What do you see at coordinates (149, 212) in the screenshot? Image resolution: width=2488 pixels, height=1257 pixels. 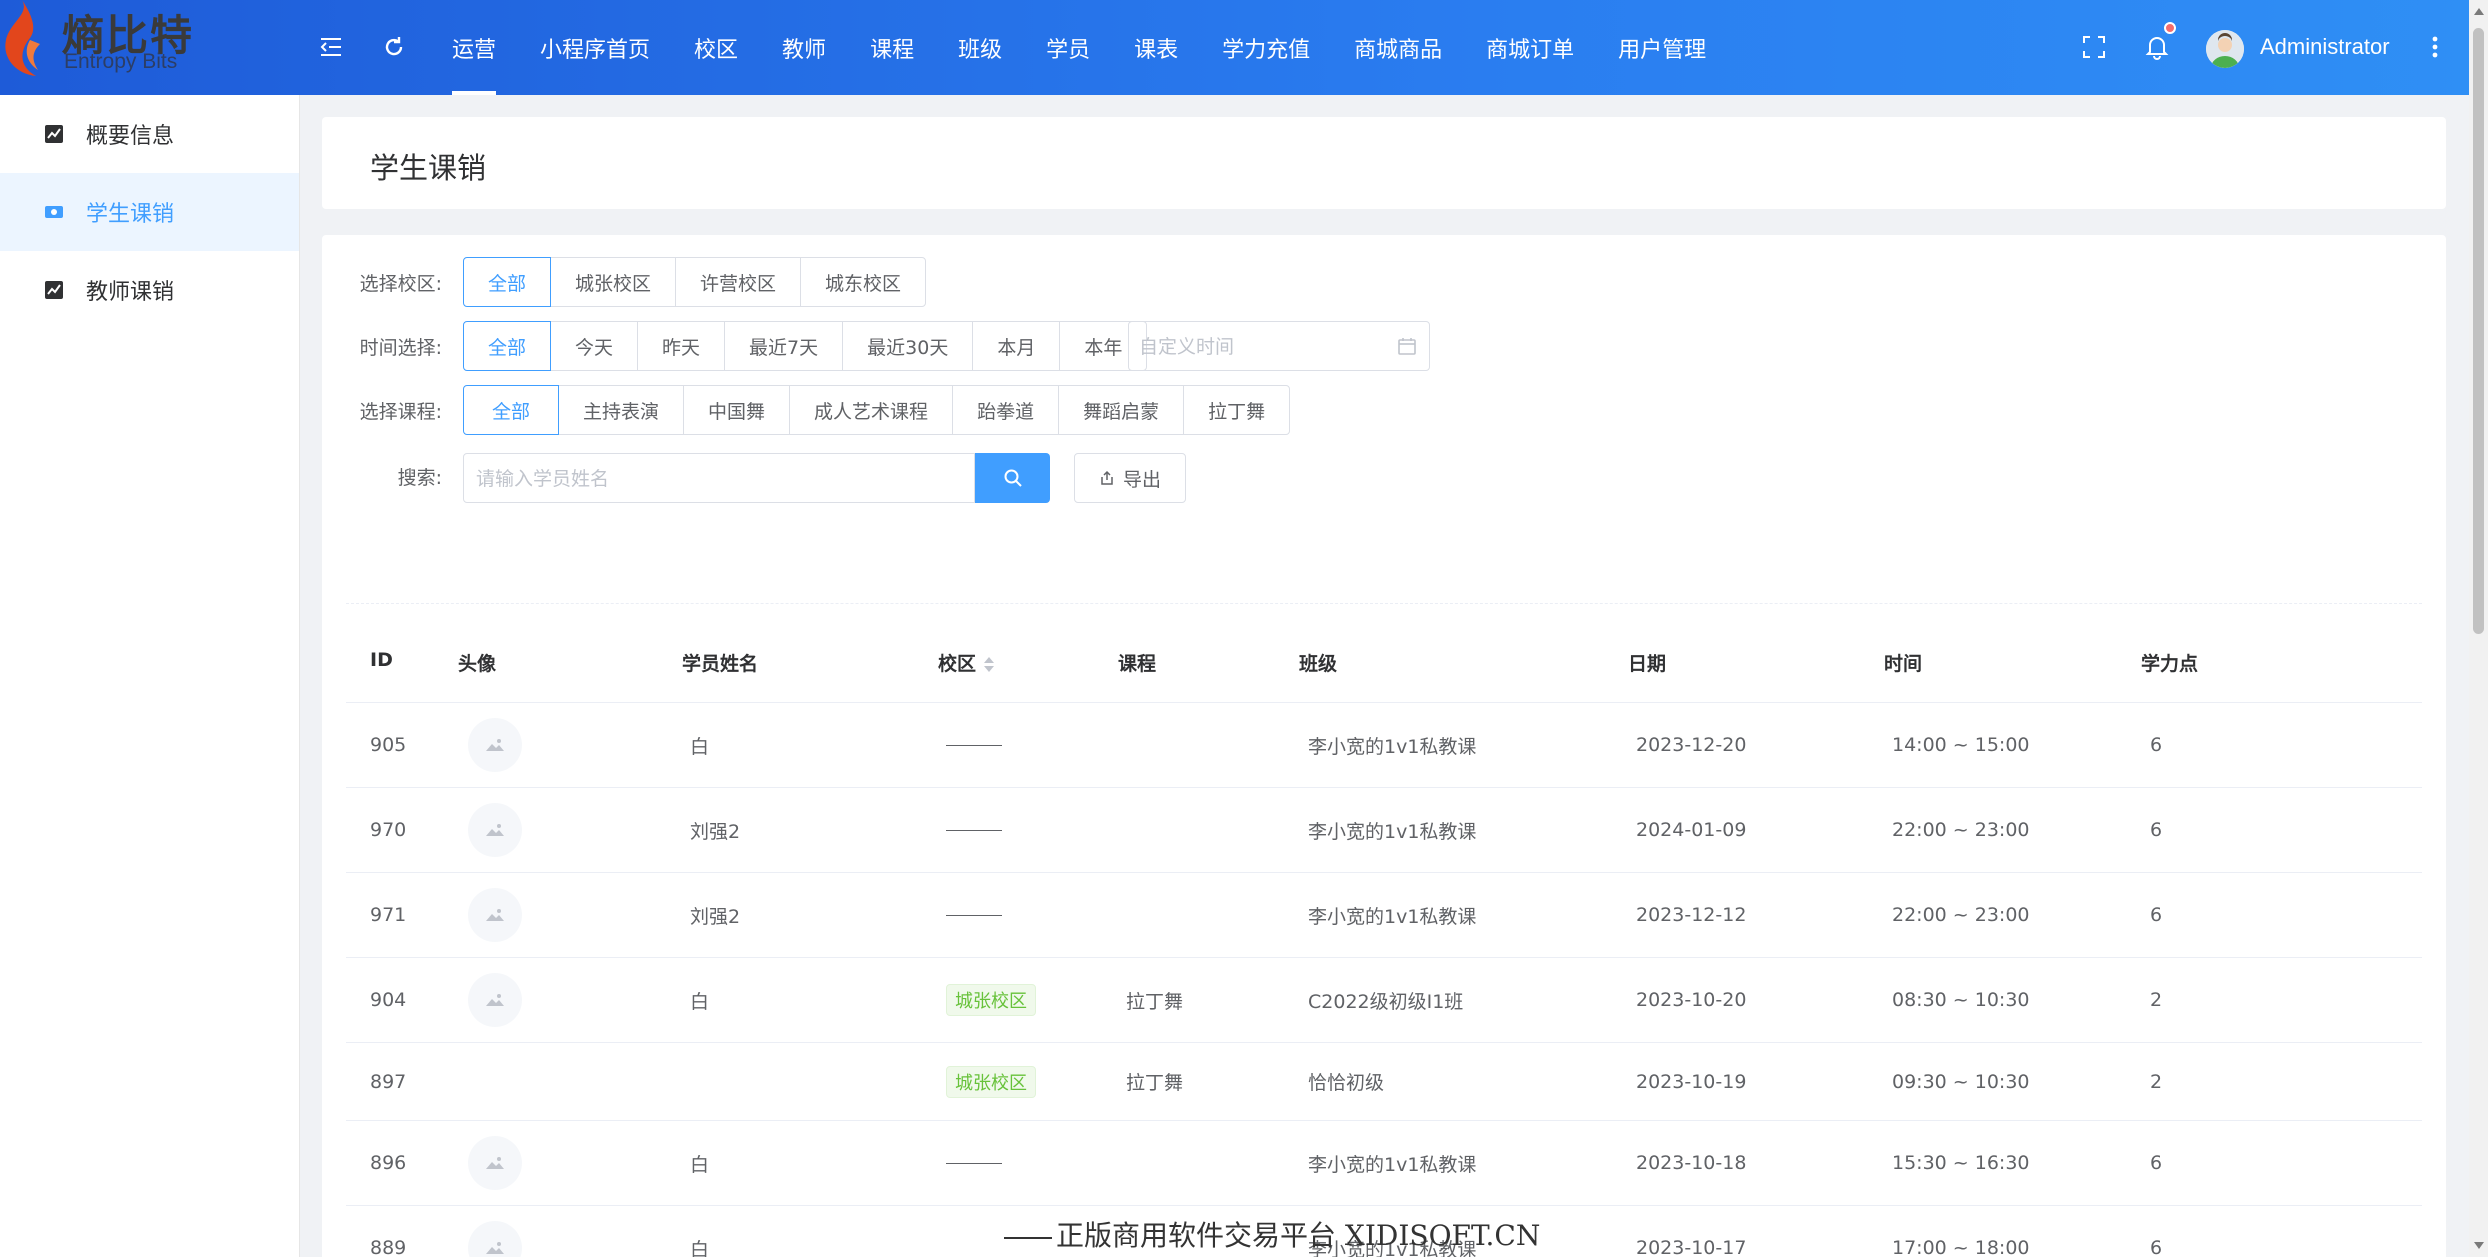 I see `sidebar-item-student-consumption: 学生课销` at bounding box center [149, 212].